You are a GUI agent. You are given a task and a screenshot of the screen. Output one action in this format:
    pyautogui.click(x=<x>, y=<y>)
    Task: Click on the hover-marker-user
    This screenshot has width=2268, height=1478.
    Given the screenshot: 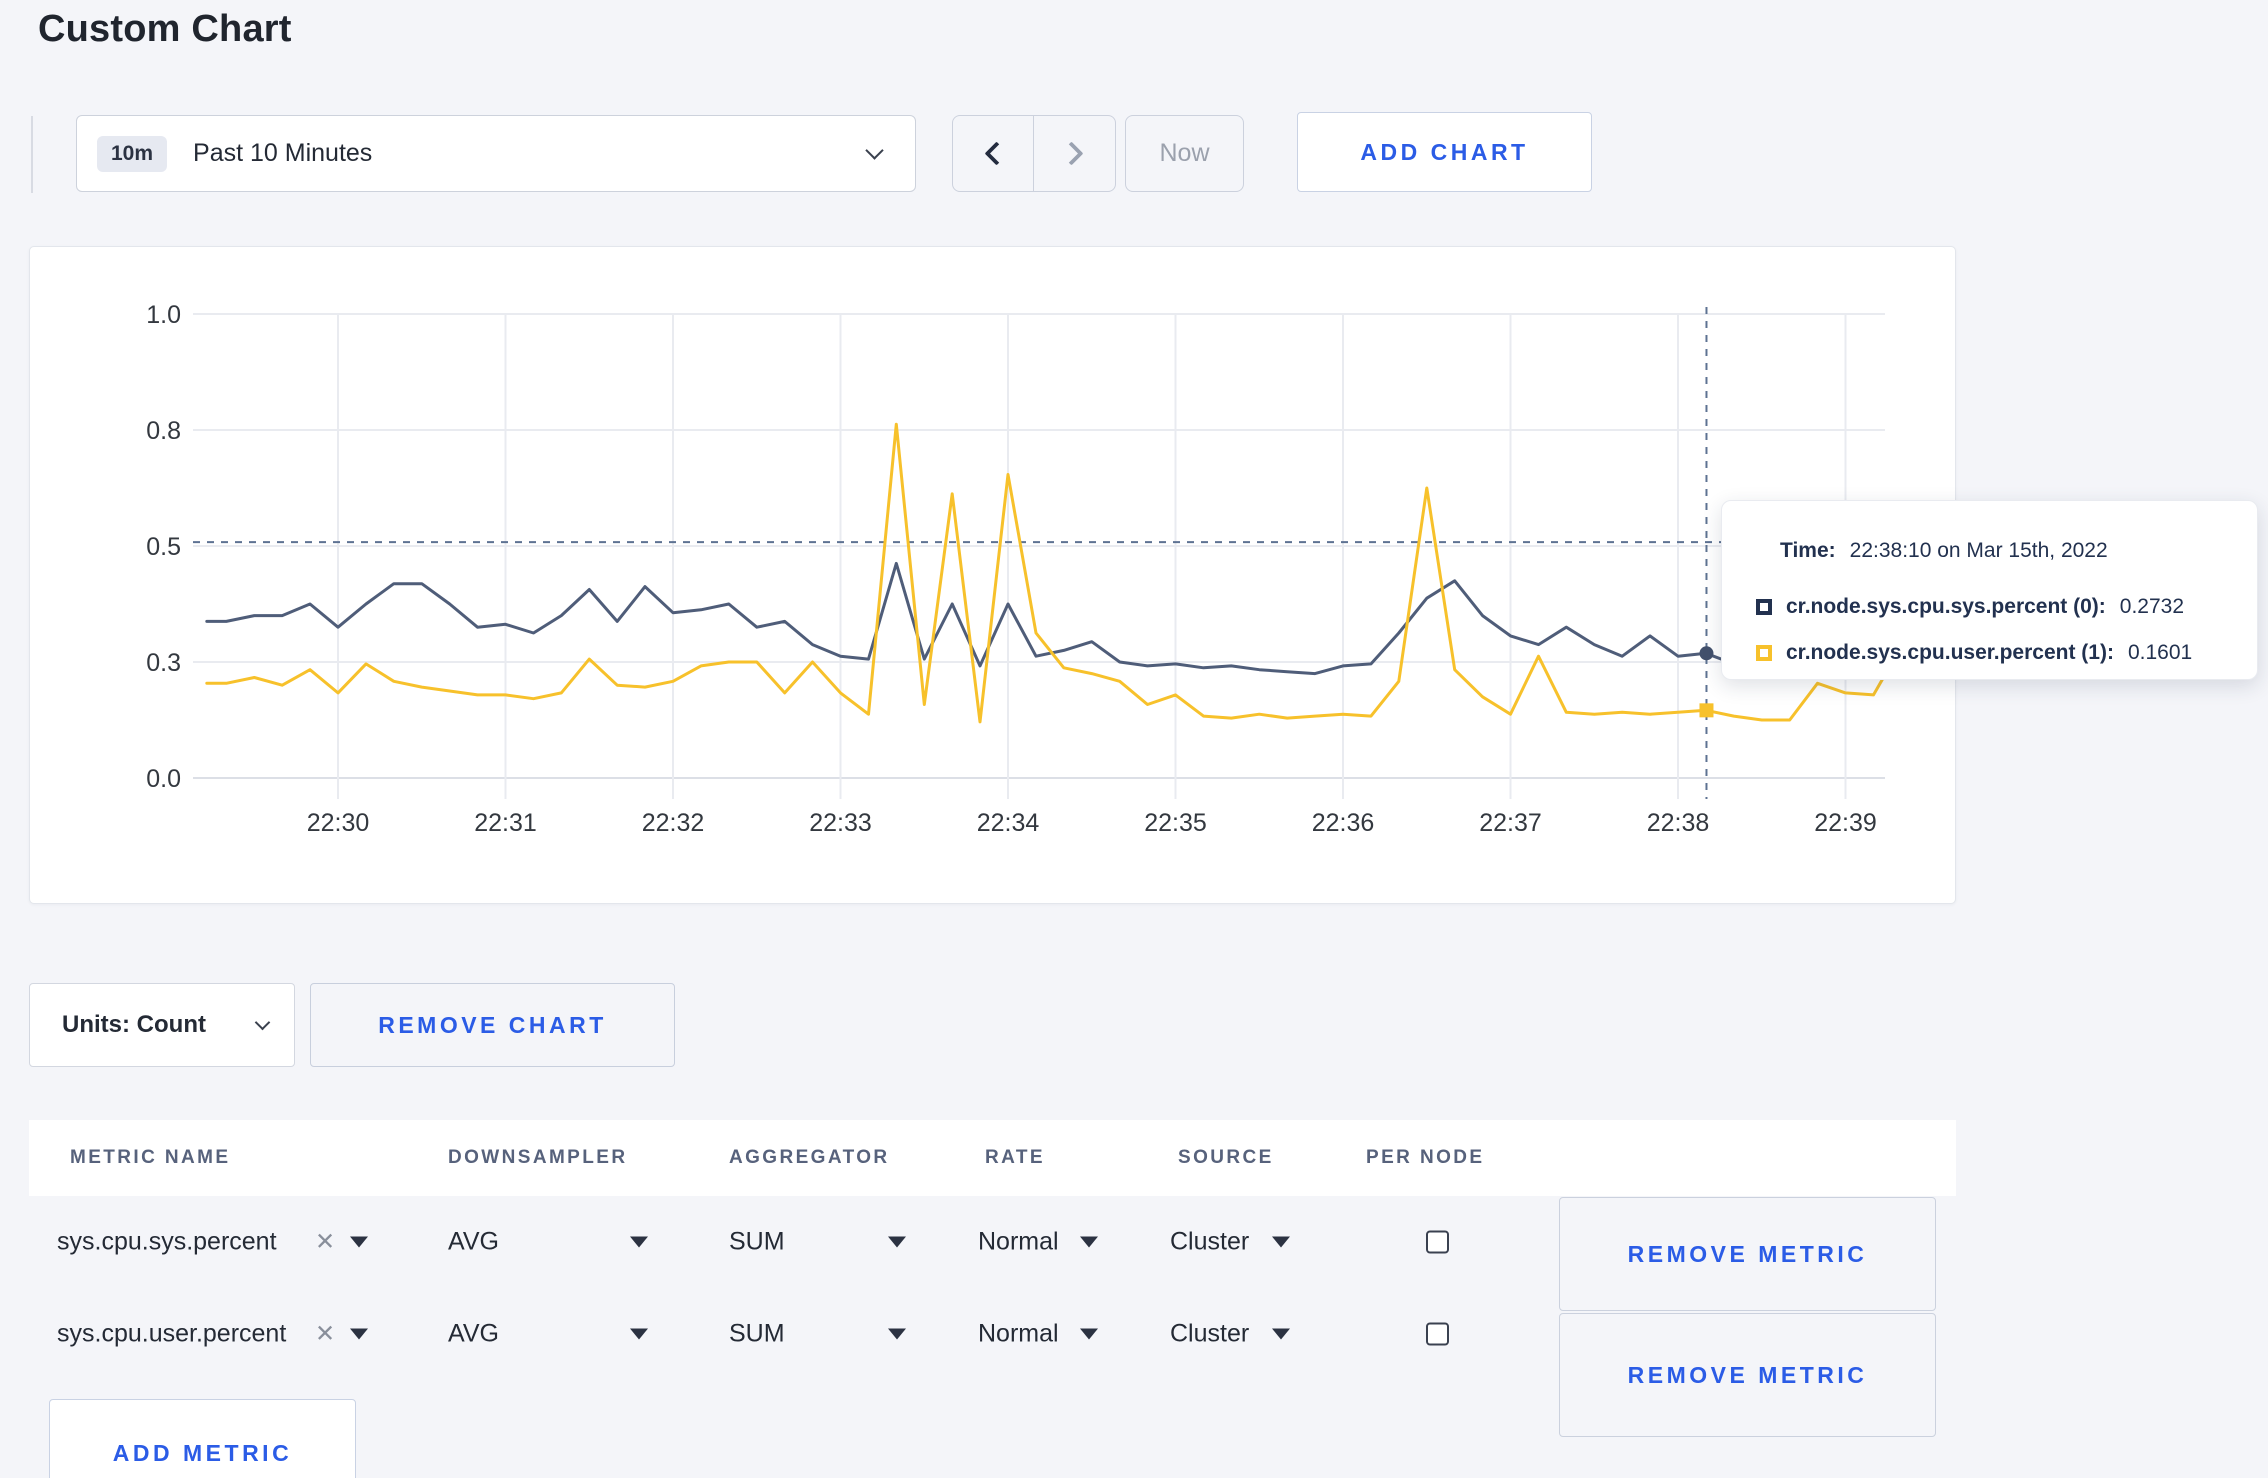 What is the action you would take?
    pyautogui.click(x=1706, y=710)
    